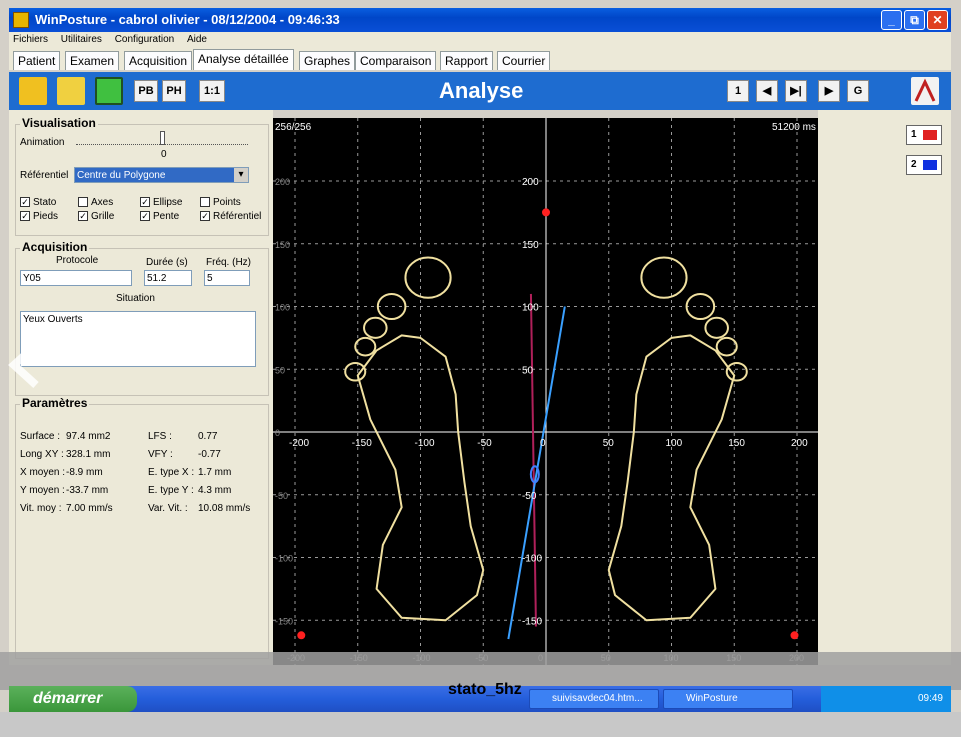 The width and height of the screenshot is (961, 737). Describe the element at coordinates (224, 508) in the screenshot. I see `param-value: 10.08 mm/s` at that location.